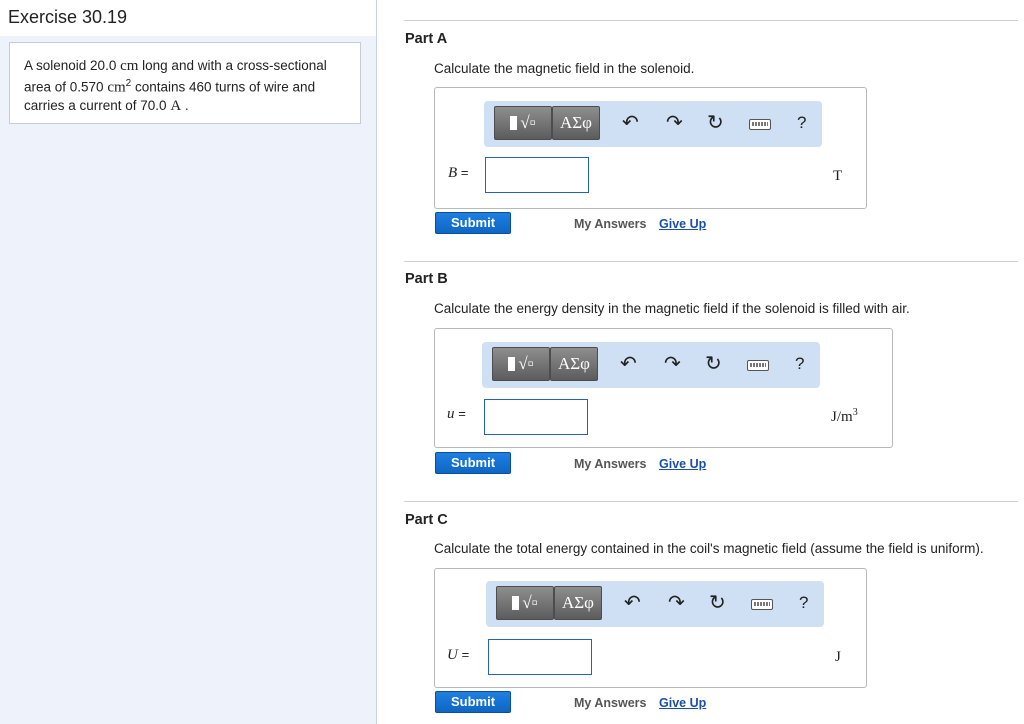 The height and width of the screenshot is (724, 1024). What do you see at coordinates (536, 417) in the screenshot?
I see `part-b-answer-input` at bounding box center [536, 417].